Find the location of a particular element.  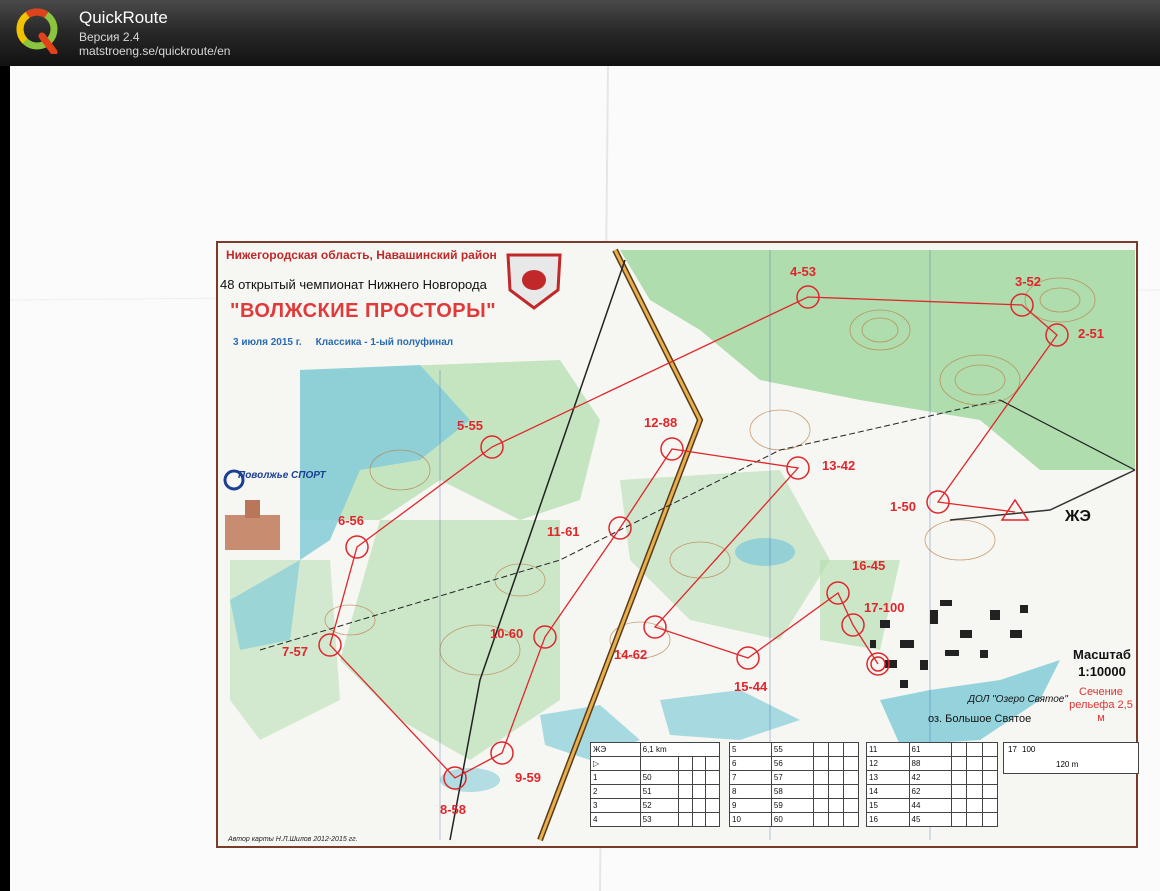

desc-cell: 9 is located at coordinates (750, 805).